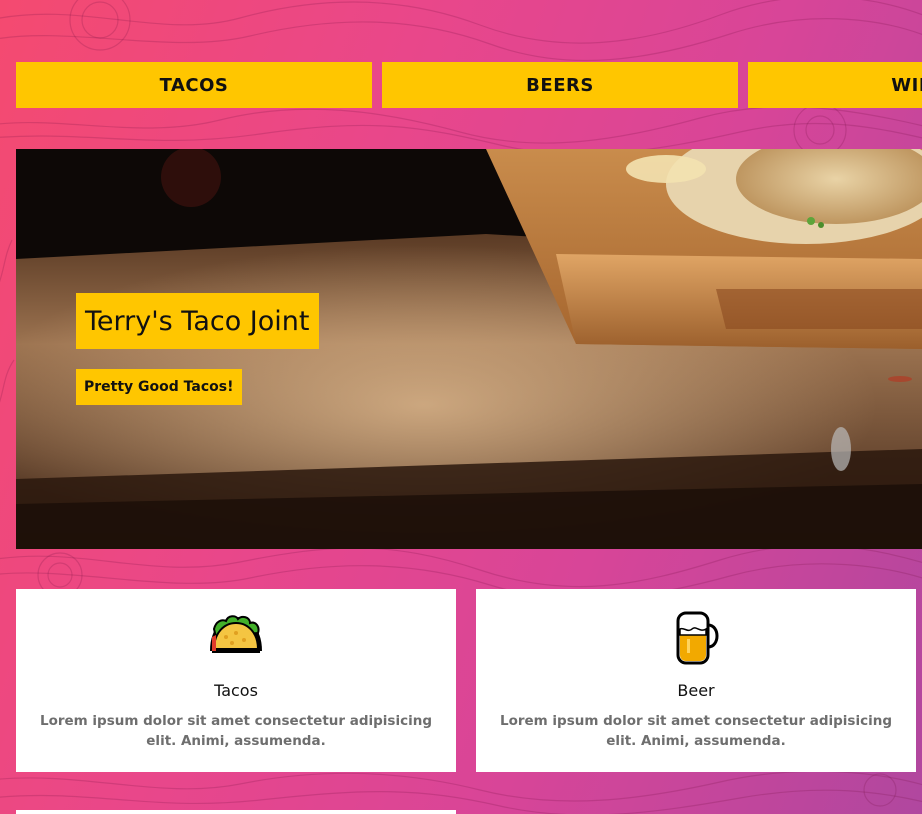  I want to click on hero-subtitle: Pretty Good Tacos!, so click(159, 387).